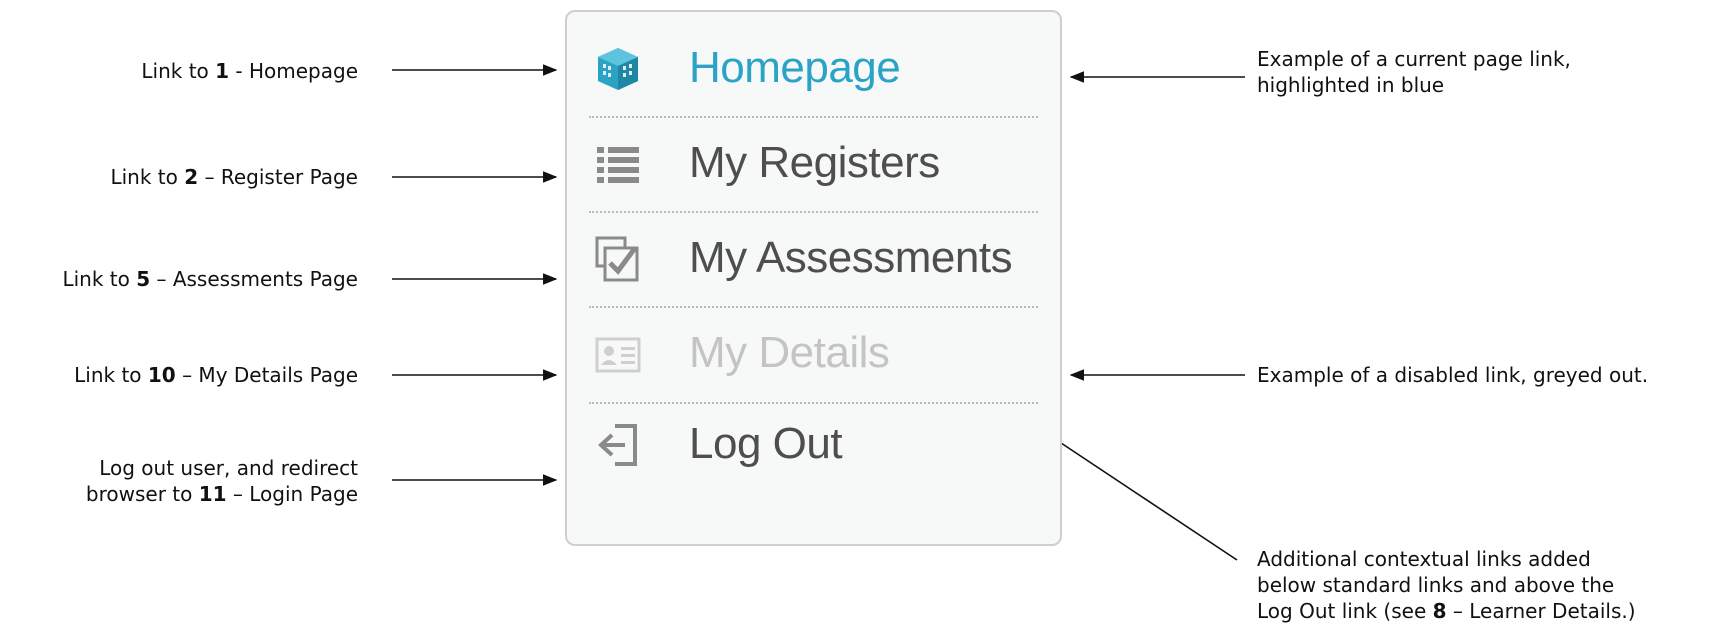  Describe the element at coordinates (618, 354) in the screenshot. I see `id-card-icon` at that location.